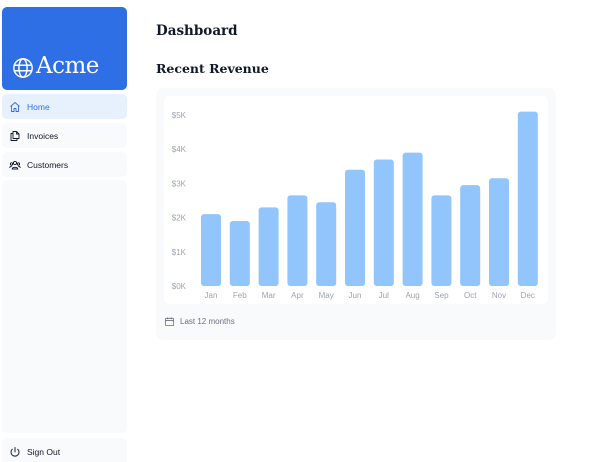  Describe the element at coordinates (23, 68) in the screenshot. I see `globe-icon` at that location.